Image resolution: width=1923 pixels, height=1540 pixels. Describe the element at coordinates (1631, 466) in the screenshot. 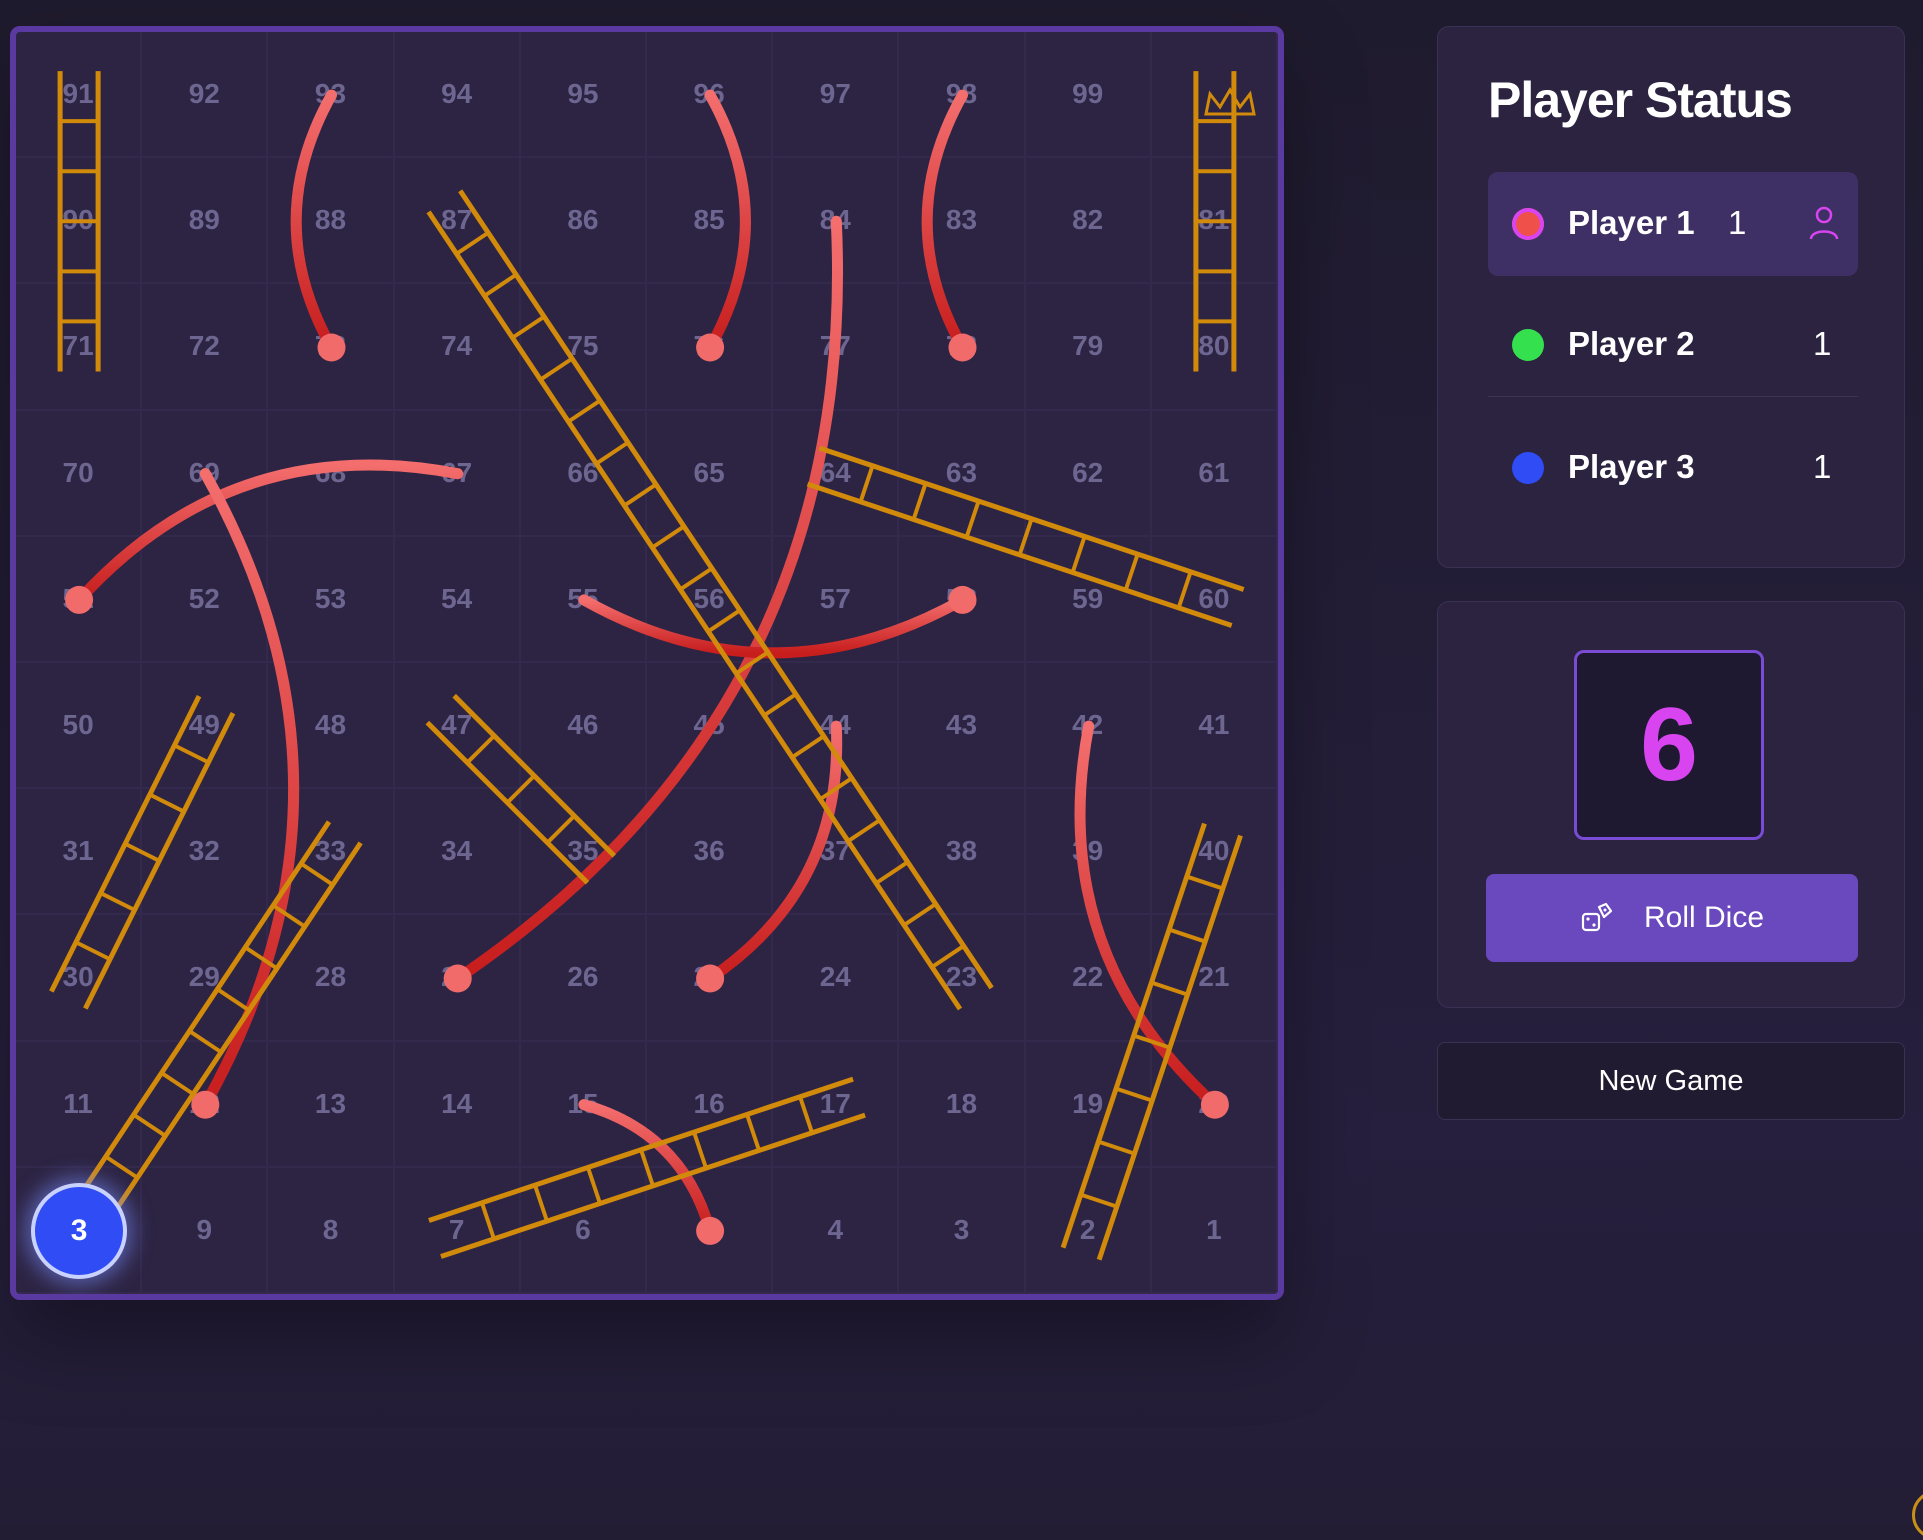

I see `player-name: Player 3` at that location.